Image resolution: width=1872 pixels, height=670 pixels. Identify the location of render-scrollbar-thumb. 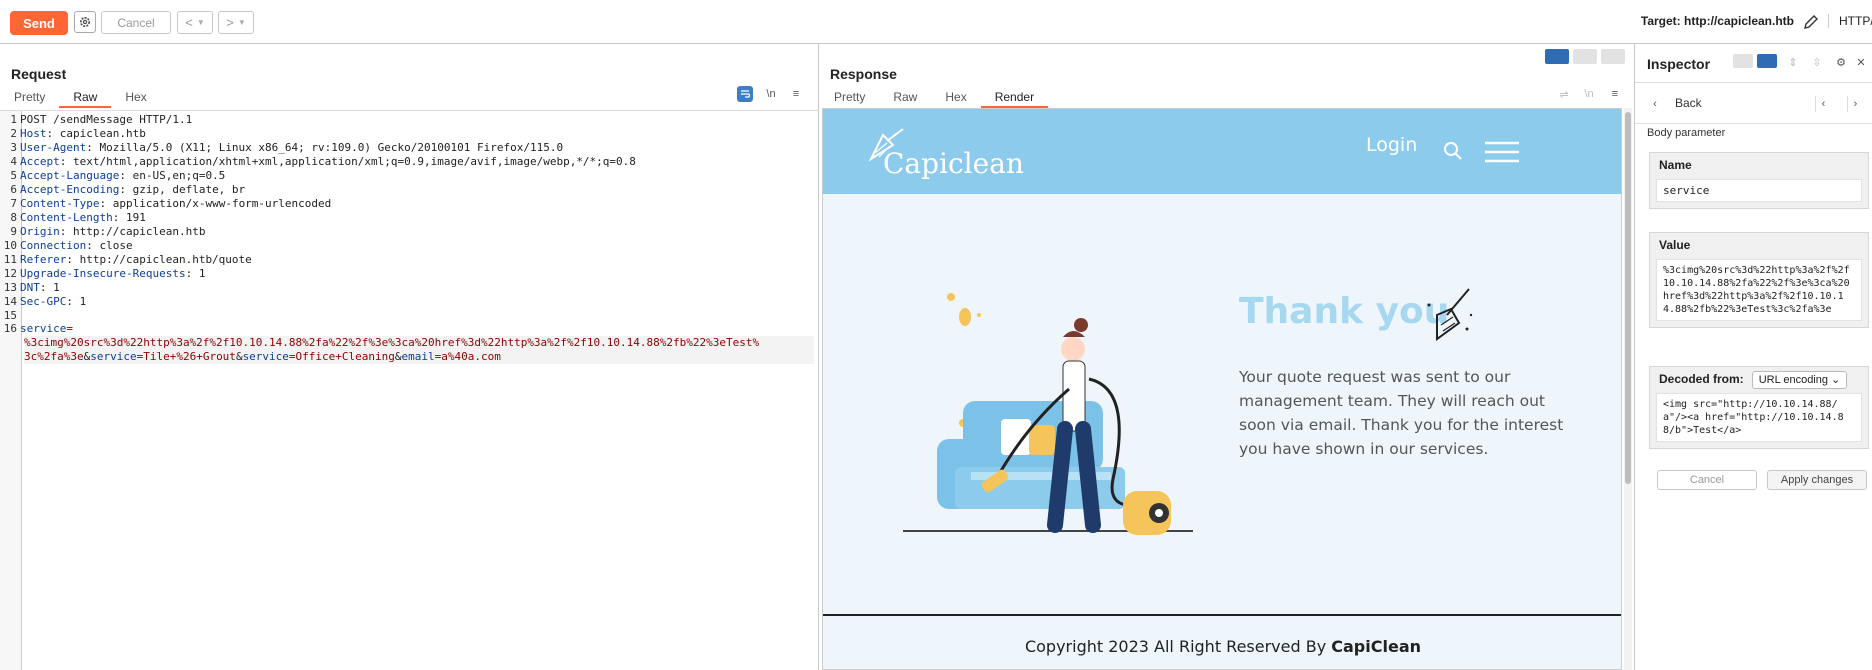
(1628, 298).